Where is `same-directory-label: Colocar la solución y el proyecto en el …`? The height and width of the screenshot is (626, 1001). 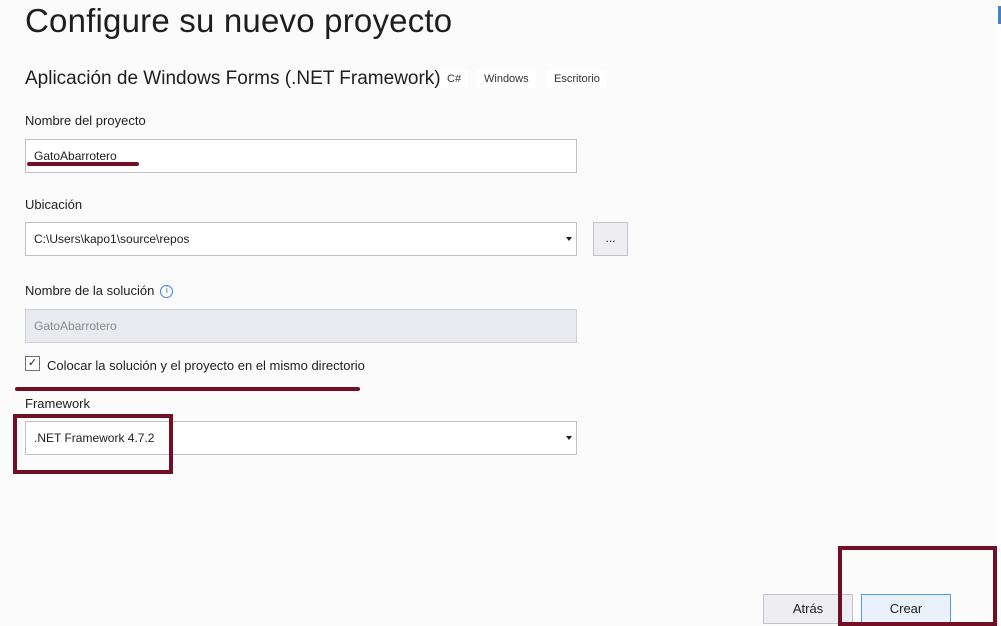 same-directory-label: Colocar la solución y el proyecto en el … is located at coordinates (206, 365).